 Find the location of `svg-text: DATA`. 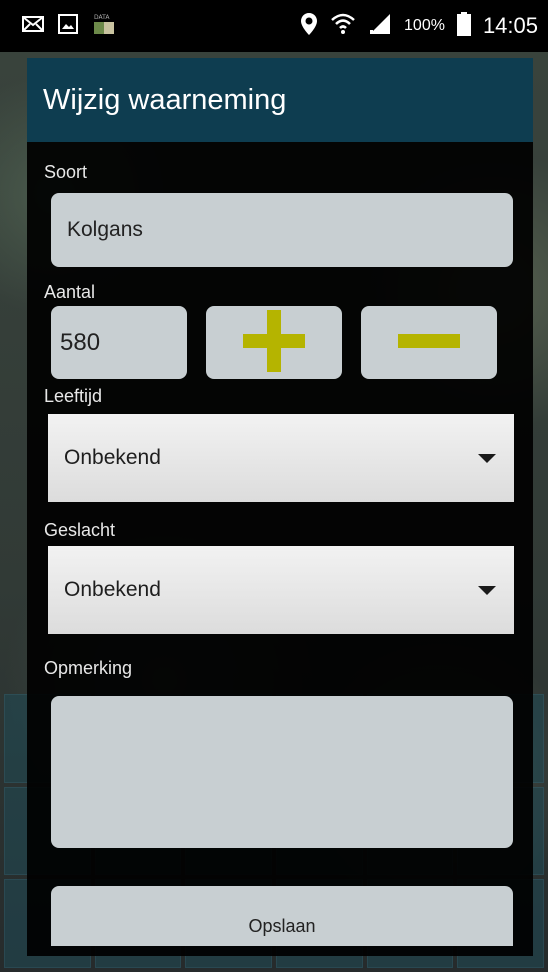

svg-text: DATA is located at coordinates (102, 17).